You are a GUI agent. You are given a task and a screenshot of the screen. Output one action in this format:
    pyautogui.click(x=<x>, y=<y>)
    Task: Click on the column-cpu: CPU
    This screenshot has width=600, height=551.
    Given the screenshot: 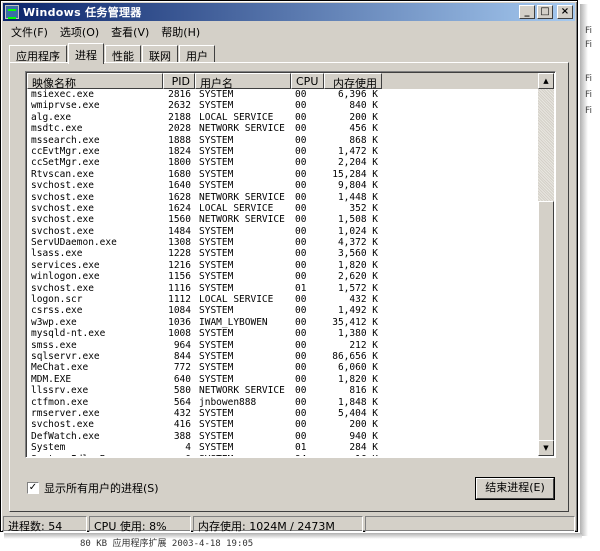 What is the action you would take?
    pyautogui.click(x=307, y=81)
    